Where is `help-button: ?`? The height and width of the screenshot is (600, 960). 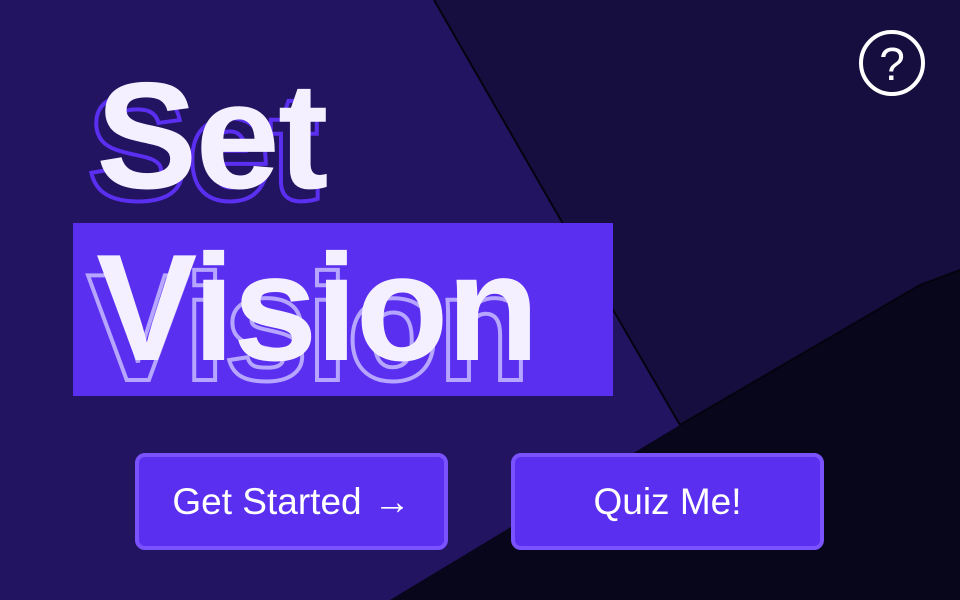
help-button: ? is located at coordinates (892, 63).